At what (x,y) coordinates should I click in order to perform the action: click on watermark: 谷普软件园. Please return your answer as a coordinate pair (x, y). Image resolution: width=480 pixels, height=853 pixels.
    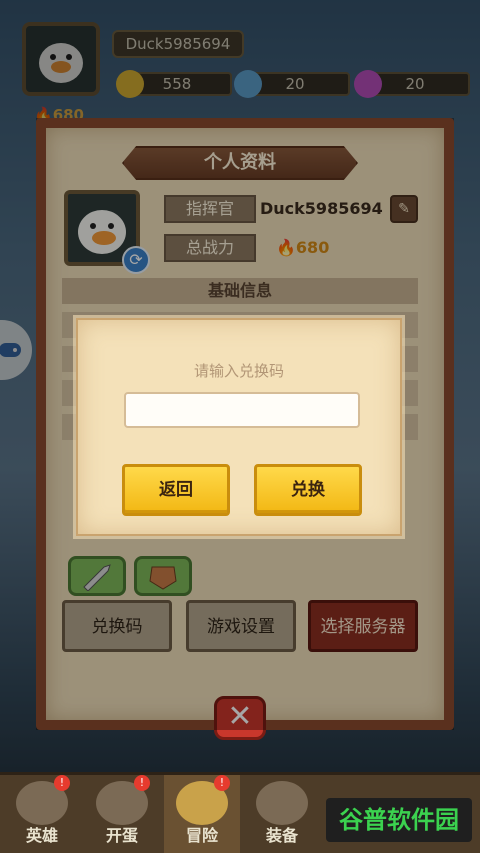
    Looking at the image, I should click on (399, 820).